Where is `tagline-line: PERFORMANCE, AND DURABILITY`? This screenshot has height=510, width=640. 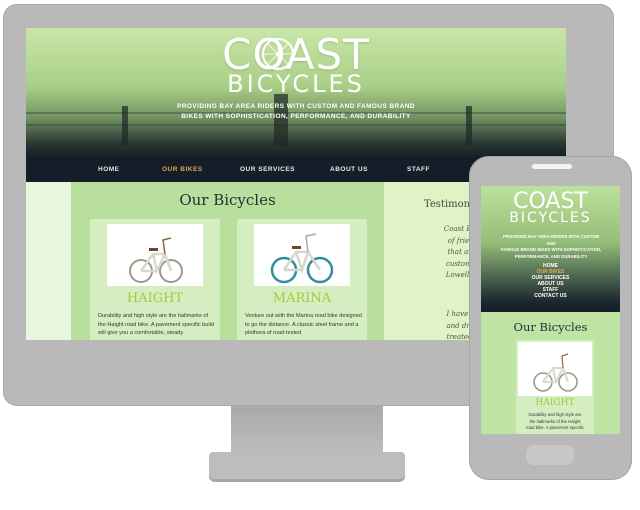 tagline-line: PERFORMANCE, AND DURABILITY is located at coordinates (551, 256).